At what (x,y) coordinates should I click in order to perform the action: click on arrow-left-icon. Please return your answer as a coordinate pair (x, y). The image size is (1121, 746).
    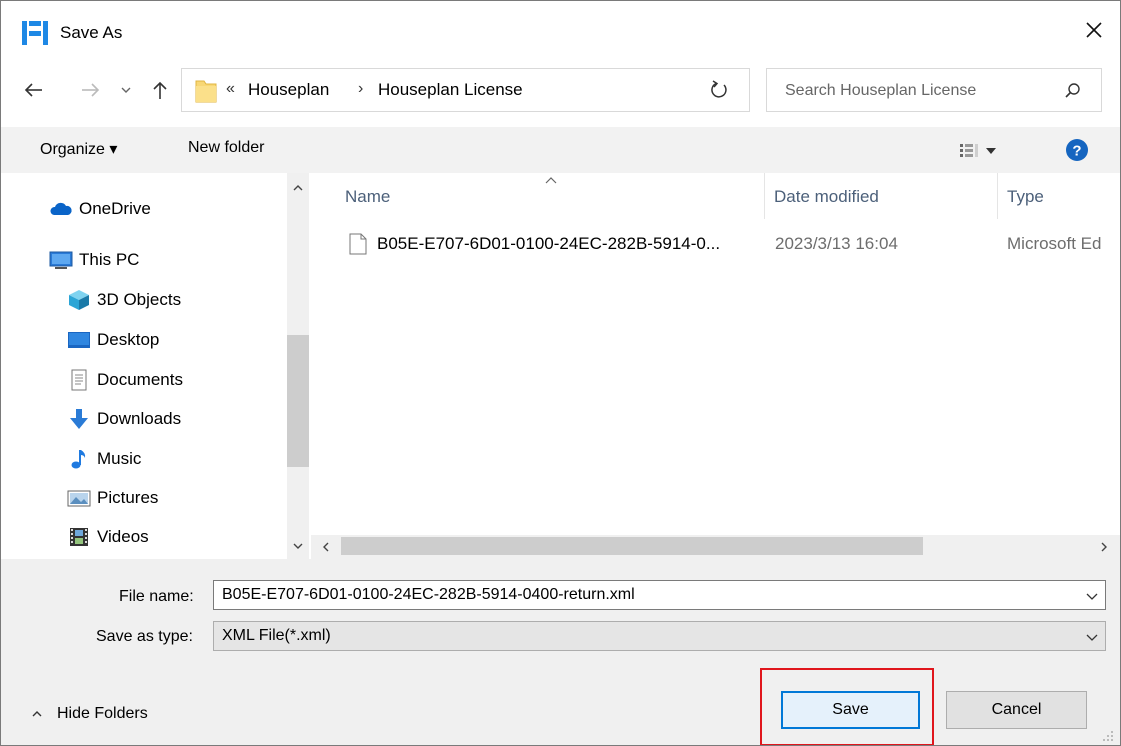
    Looking at the image, I should click on (33, 90).